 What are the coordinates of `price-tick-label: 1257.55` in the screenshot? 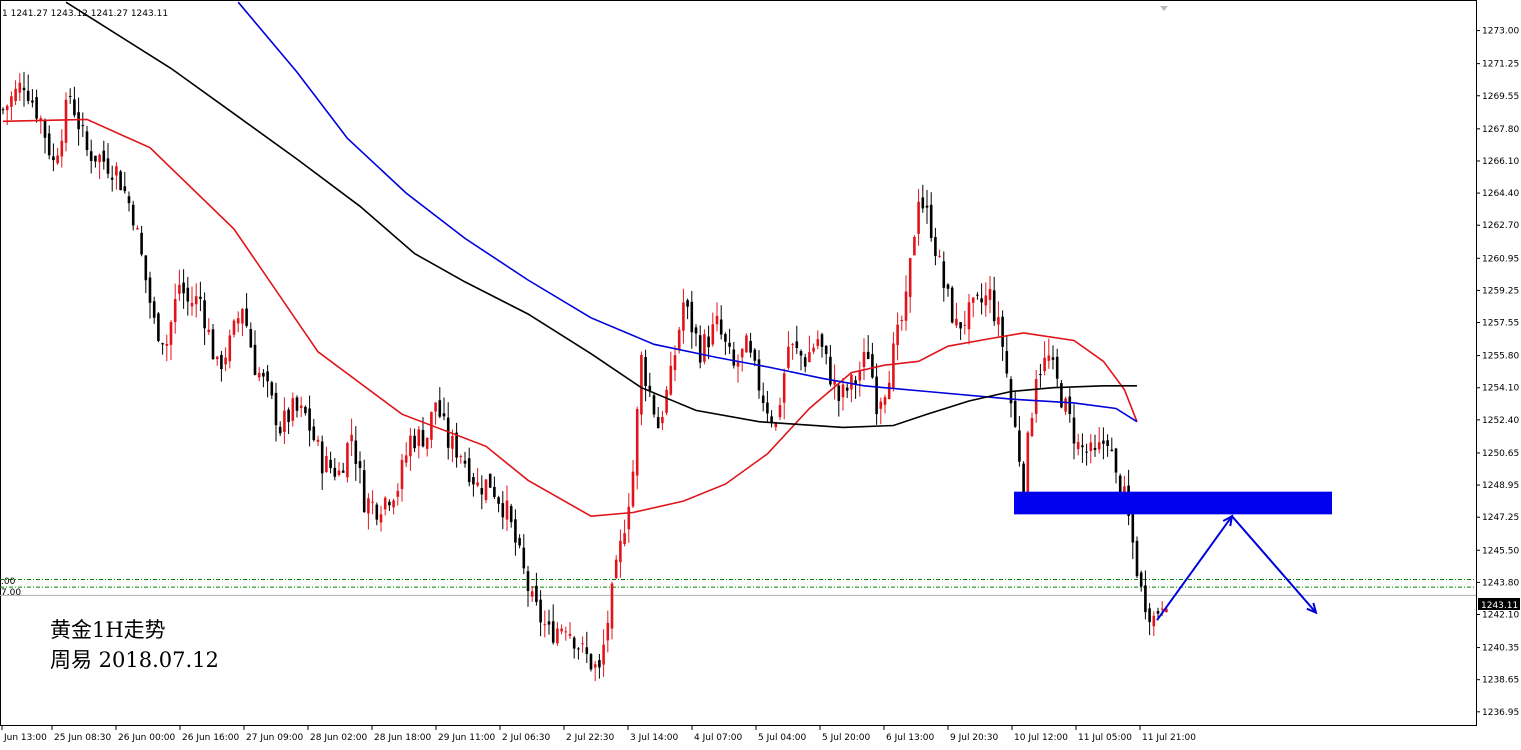 It's located at (1500, 324).